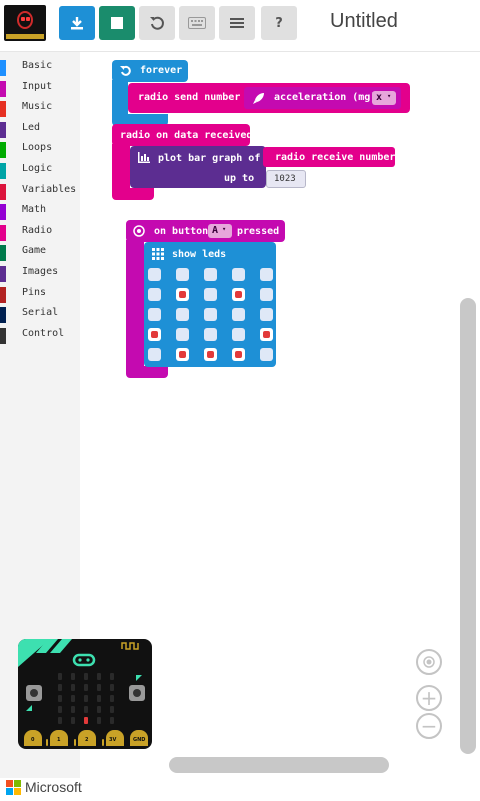  I want to click on download-button, so click(77, 23).